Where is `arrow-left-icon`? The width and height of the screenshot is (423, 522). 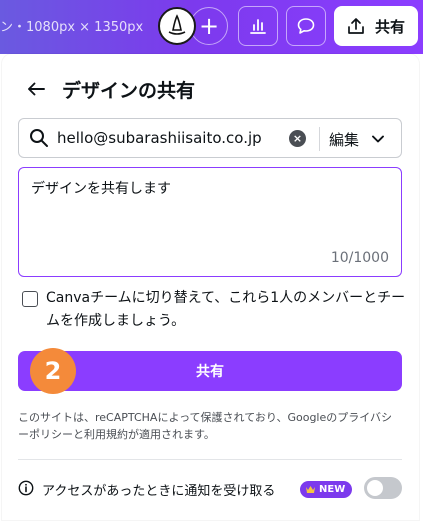 arrow-left-icon is located at coordinates (36, 89).